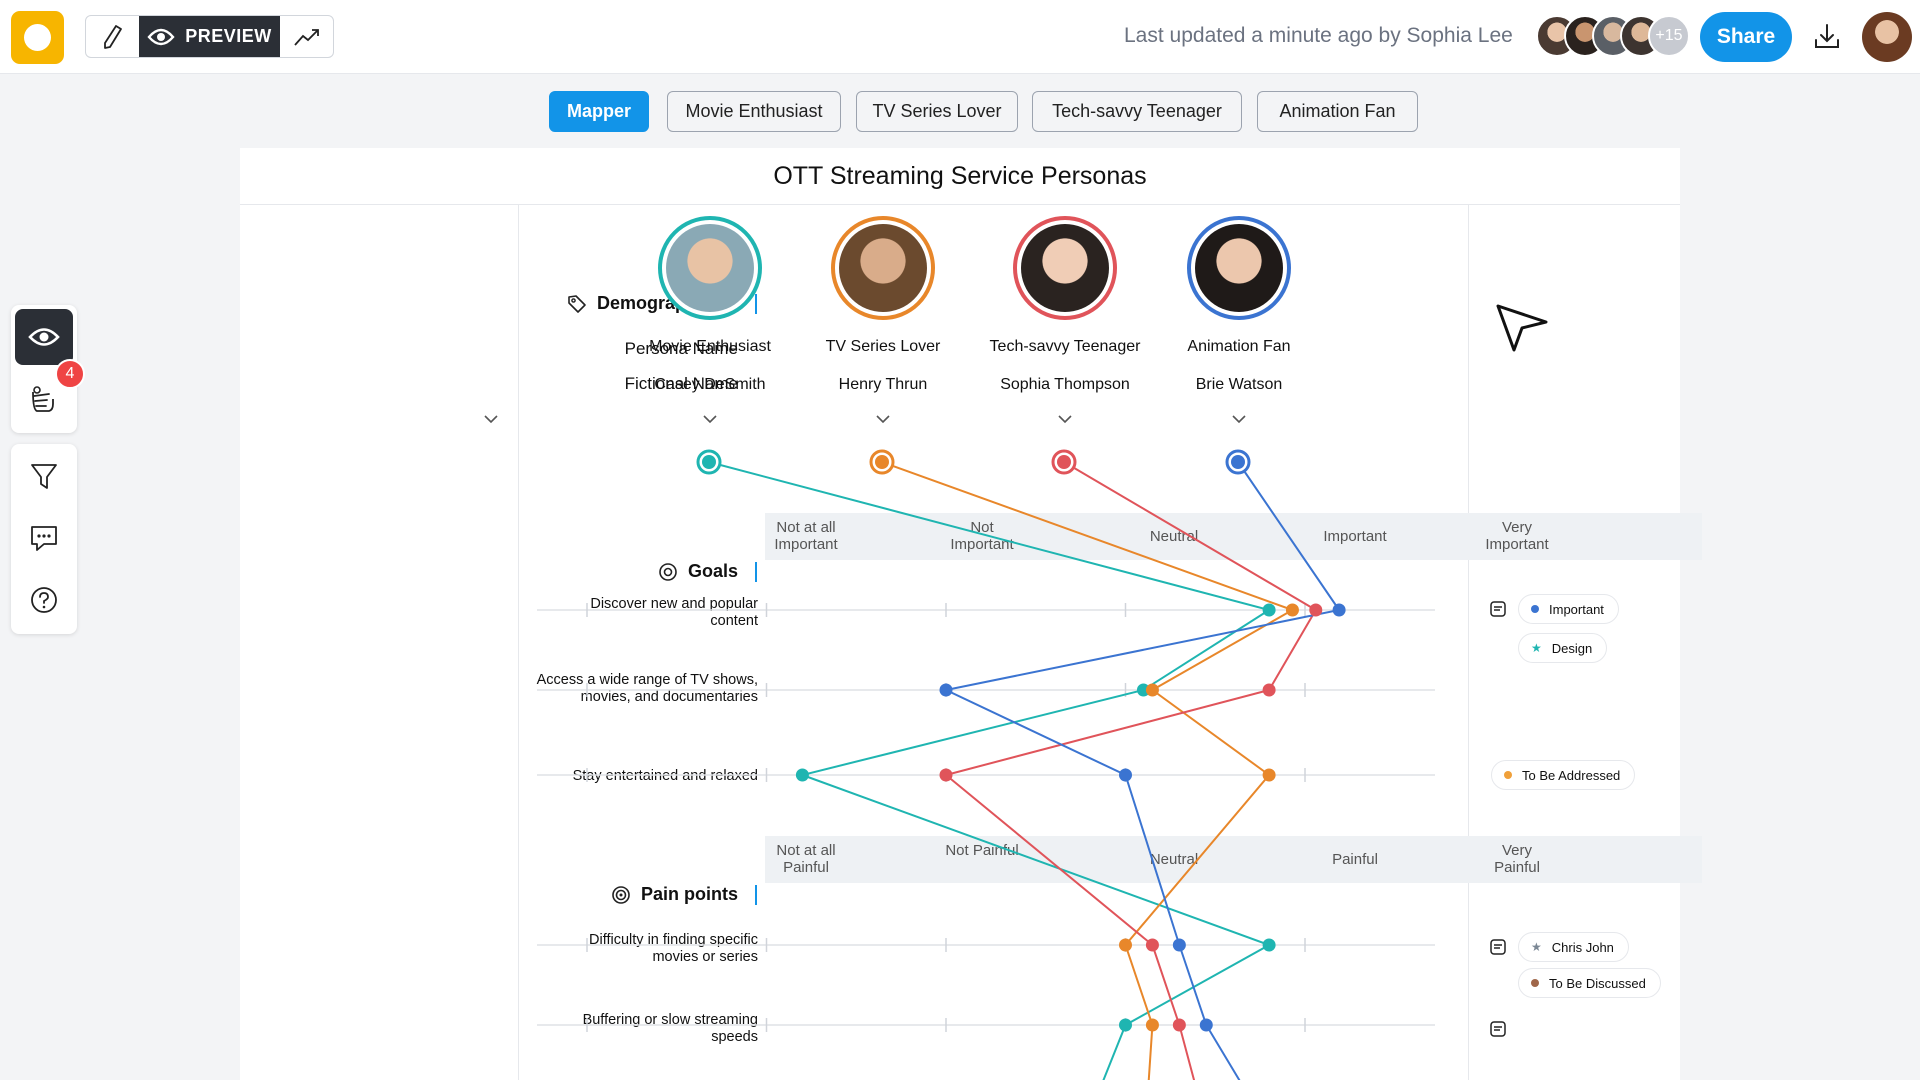 The image size is (1920, 1080). I want to click on tag-important: Important, so click(1568, 609).